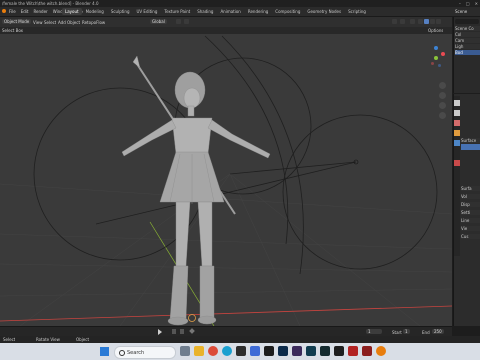 The image size is (480, 360). What do you see at coordinates (432, 63) in the screenshot?
I see `axis-neg-x-icon` at bounding box center [432, 63].